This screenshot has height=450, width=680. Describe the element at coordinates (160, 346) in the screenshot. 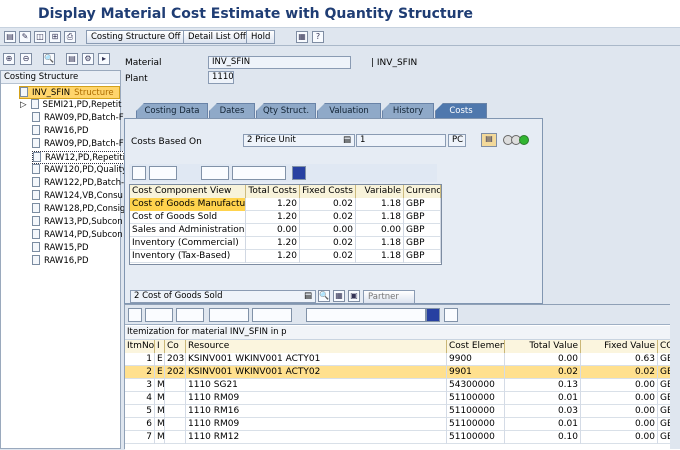

I see `column-header-i: I` at that location.